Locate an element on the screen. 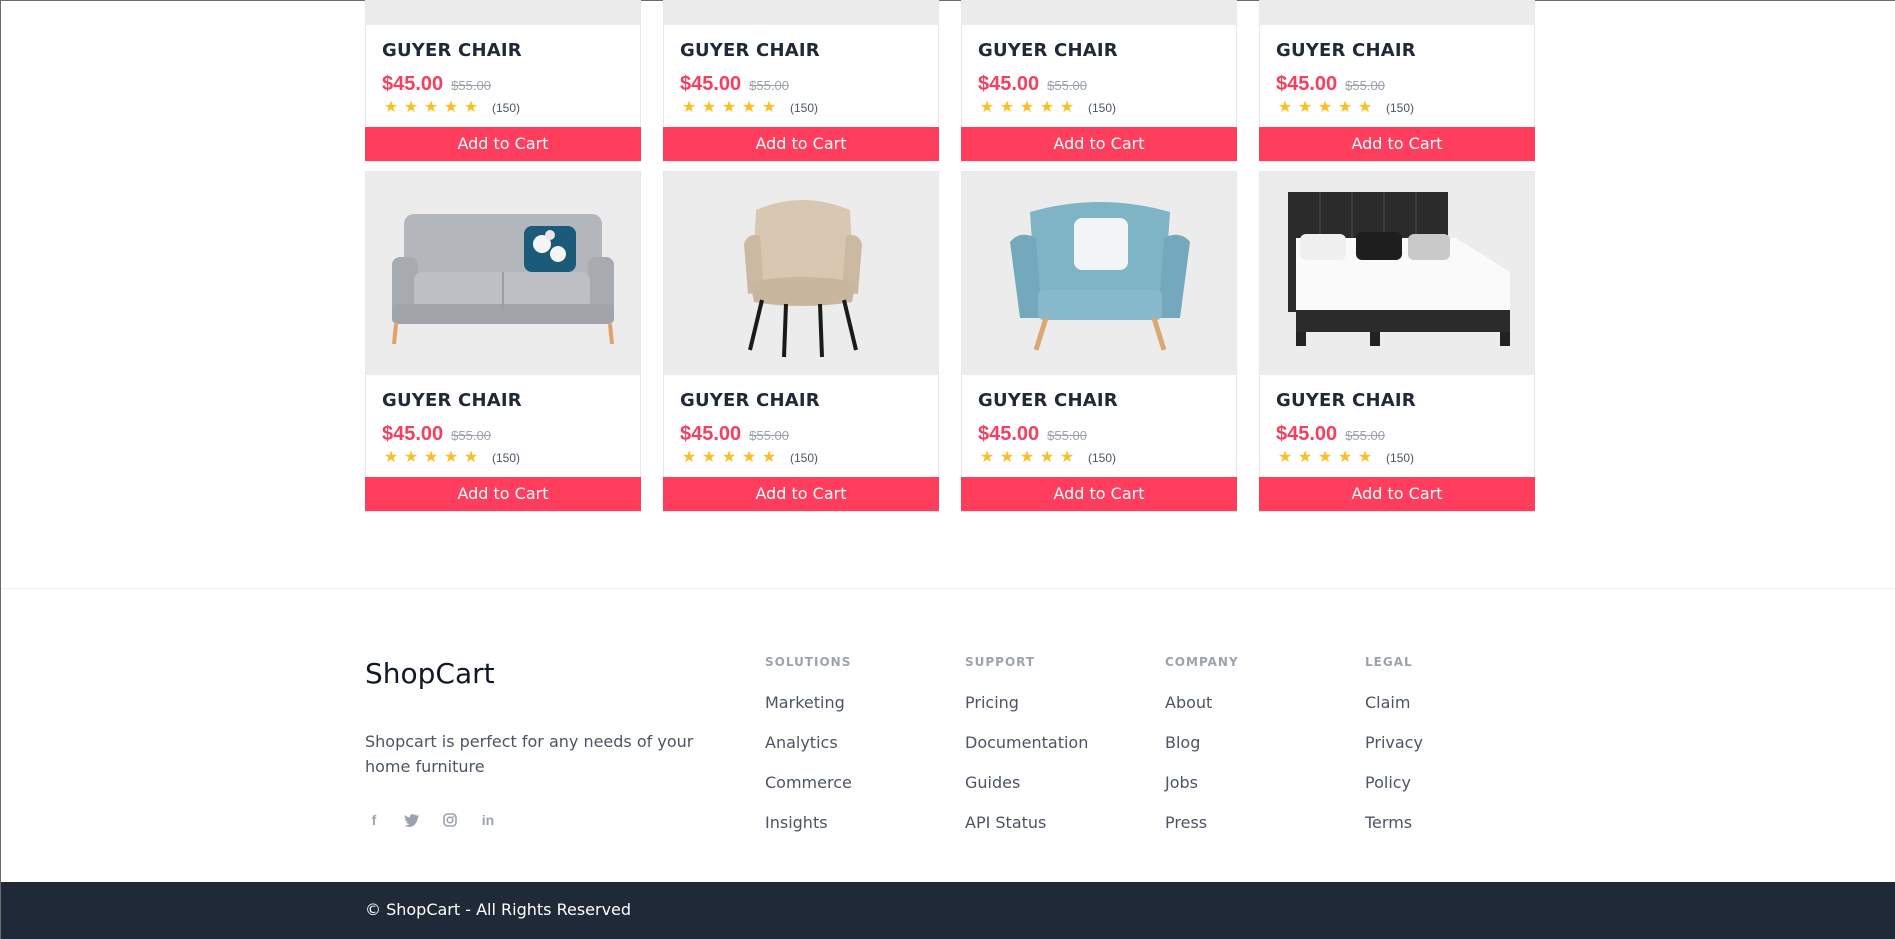 The image size is (1895, 939). product-image-beige-chair is located at coordinates (801, 273).